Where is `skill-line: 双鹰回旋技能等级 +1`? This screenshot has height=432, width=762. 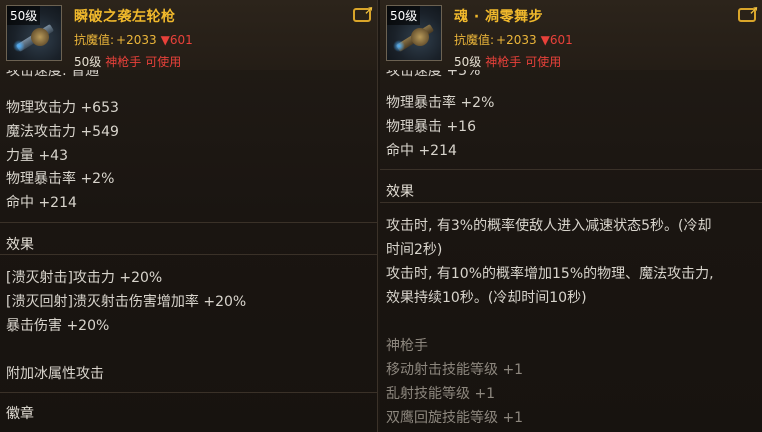
skill-line: 双鹰回旋技能等级 +1 is located at coordinates (455, 418).